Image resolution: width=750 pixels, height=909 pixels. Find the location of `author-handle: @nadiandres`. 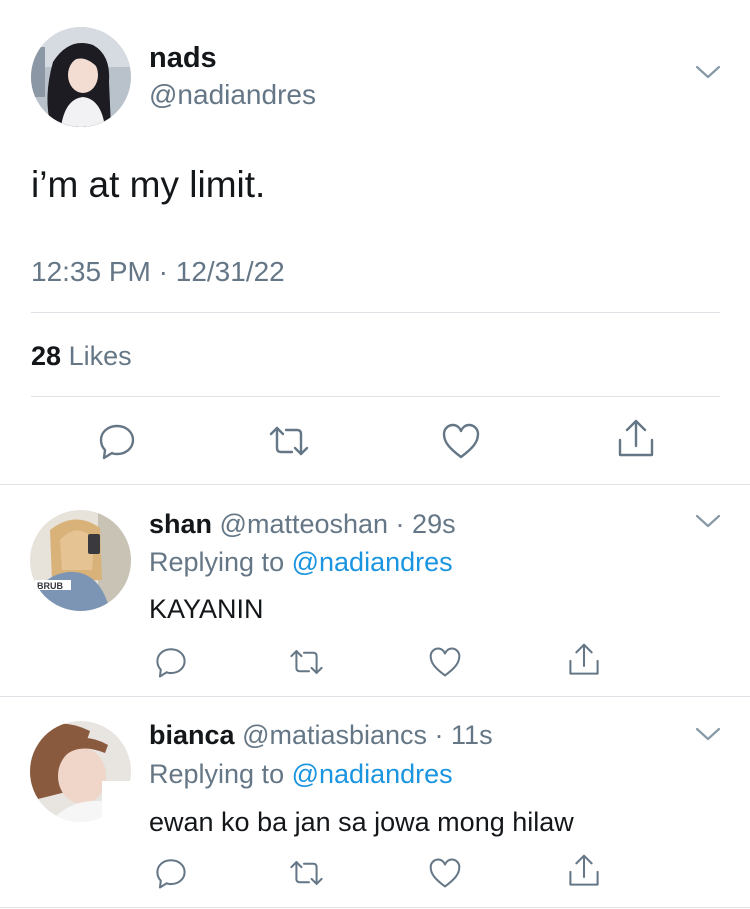

author-handle: @nadiandres is located at coordinates (232, 95).